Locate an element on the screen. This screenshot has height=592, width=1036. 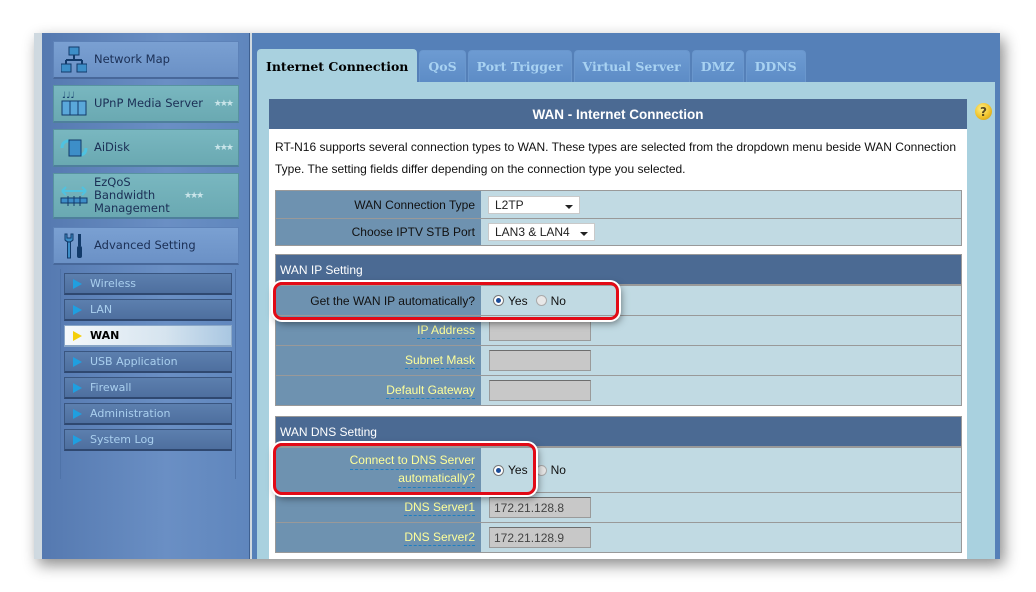
dns-auto-label: Connect to DNS Server automatically? is located at coordinates (378, 470).